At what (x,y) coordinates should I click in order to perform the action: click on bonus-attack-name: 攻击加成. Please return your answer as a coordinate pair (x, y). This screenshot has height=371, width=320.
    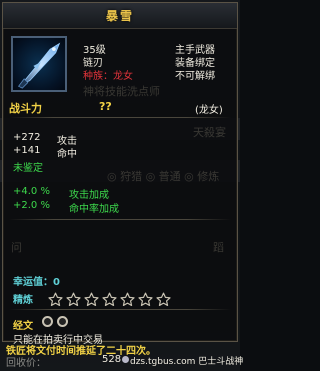
    Looking at the image, I should click on (89, 195).